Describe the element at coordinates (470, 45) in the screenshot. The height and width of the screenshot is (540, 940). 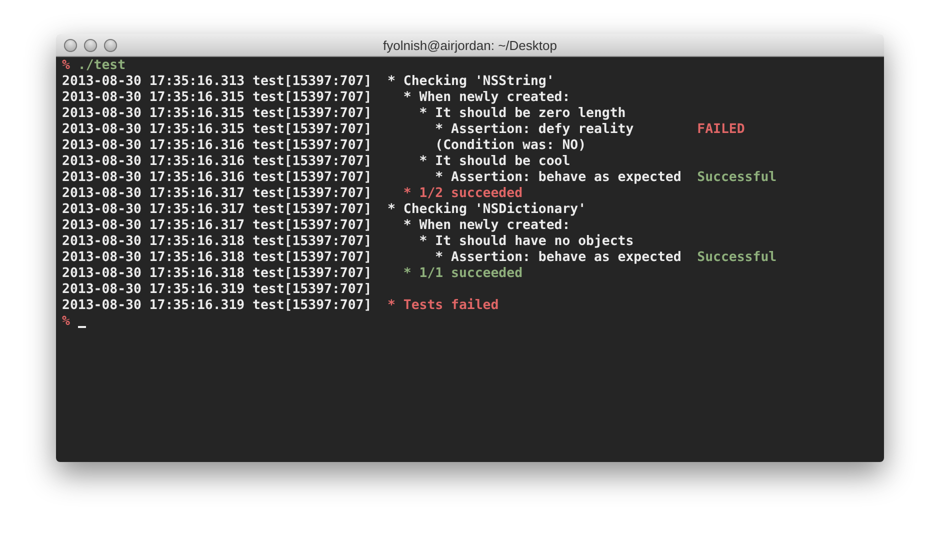
I see `window-title: fyolnish@airjordan: ~/Desktop` at that location.